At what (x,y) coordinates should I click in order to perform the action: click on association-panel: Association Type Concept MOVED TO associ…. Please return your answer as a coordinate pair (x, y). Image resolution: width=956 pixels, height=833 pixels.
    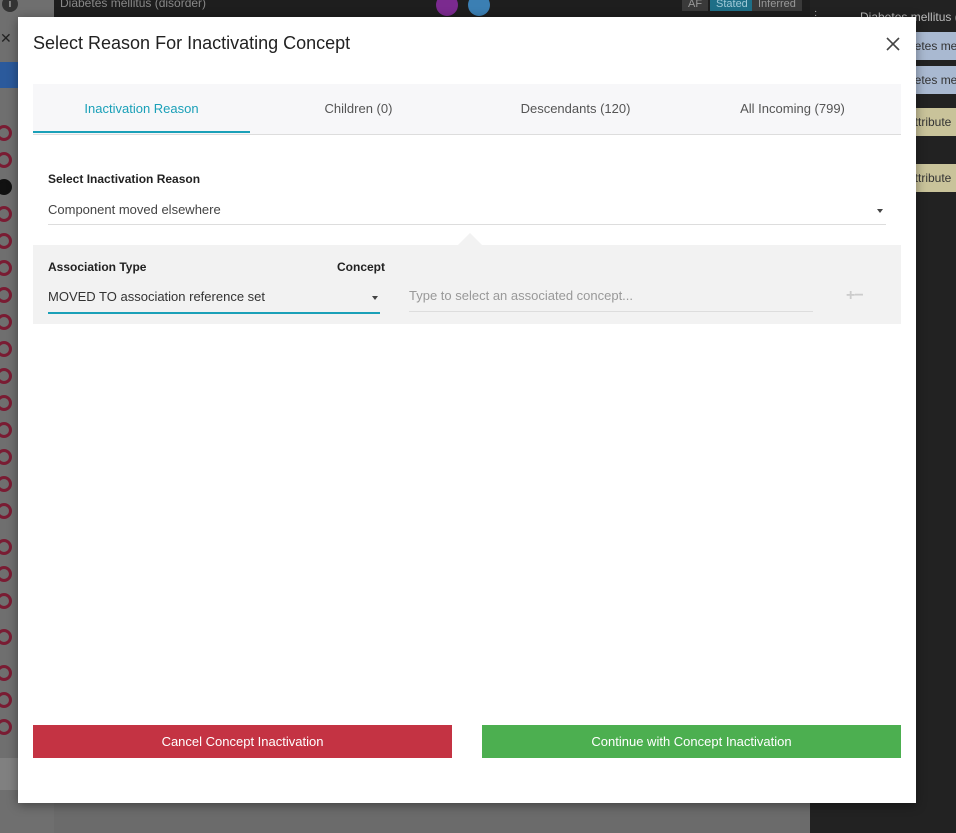
    Looking at the image, I should click on (467, 278).